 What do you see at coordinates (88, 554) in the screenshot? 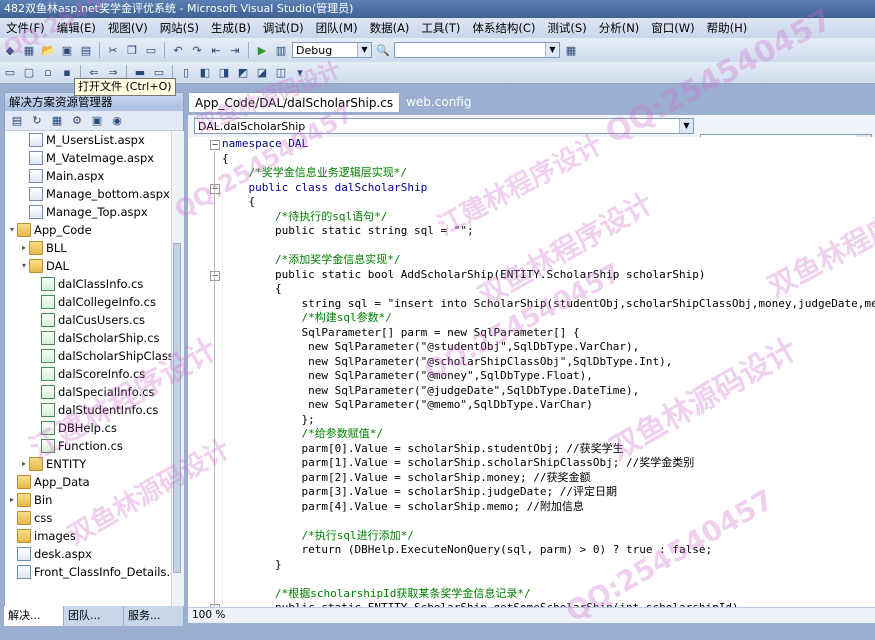
I see `tree-item: desk.aspx` at bounding box center [88, 554].